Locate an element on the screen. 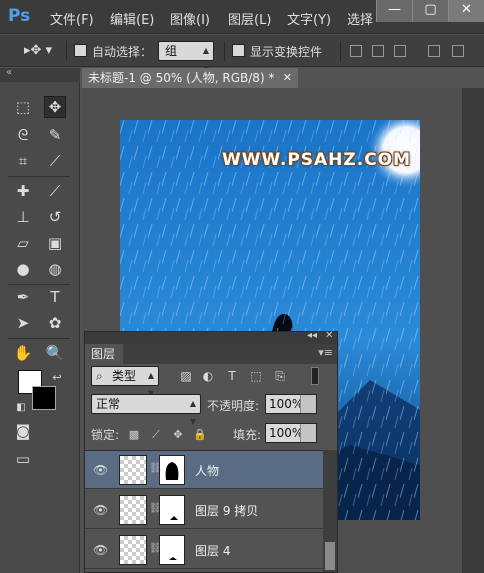  filter-kind-dropdown: ⌕ 类型 ▲▼ is located at coordinates (125, 382).